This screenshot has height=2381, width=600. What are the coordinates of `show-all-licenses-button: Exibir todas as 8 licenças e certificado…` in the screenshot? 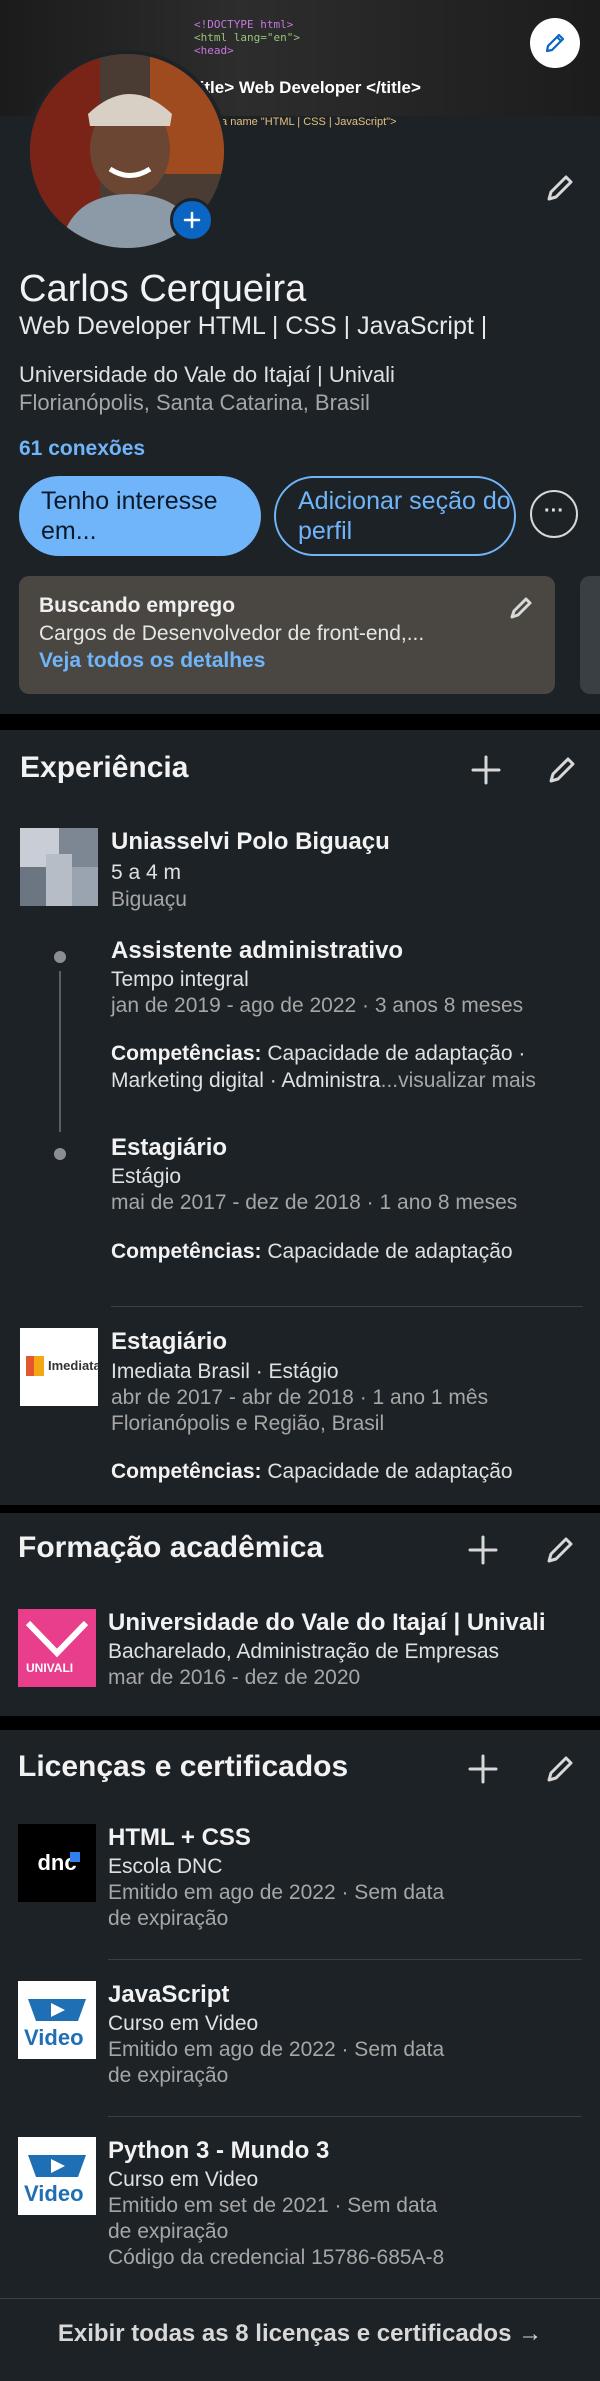 It's located at (300, 2334).